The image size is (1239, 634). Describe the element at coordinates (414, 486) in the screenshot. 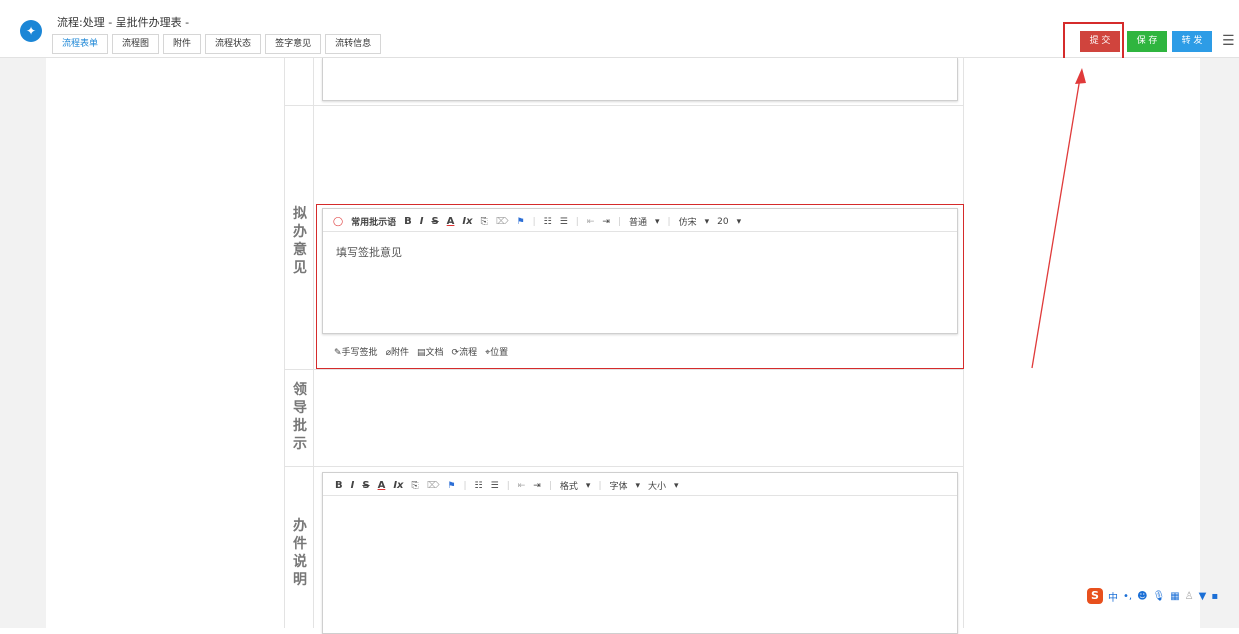

I see `copy-format-icon: ⎘` at that location.